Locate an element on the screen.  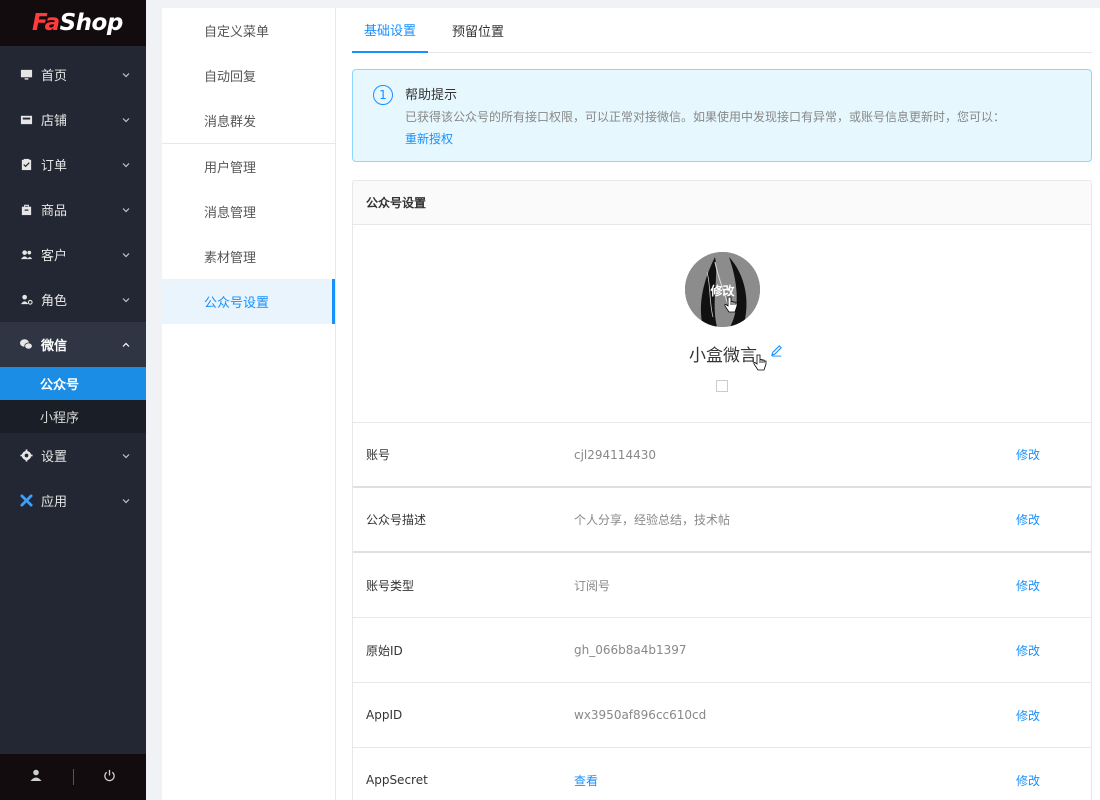
info-number-icon: 1 is located at coordinates (383, 95).